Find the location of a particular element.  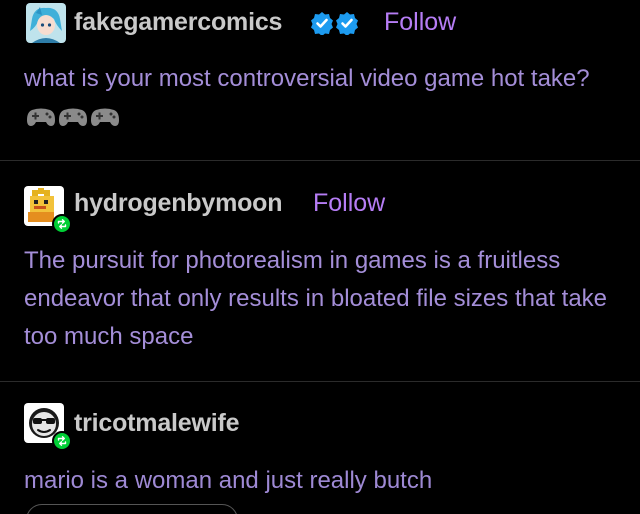

username: fakegamercomics is located at coordinates (178, 22).